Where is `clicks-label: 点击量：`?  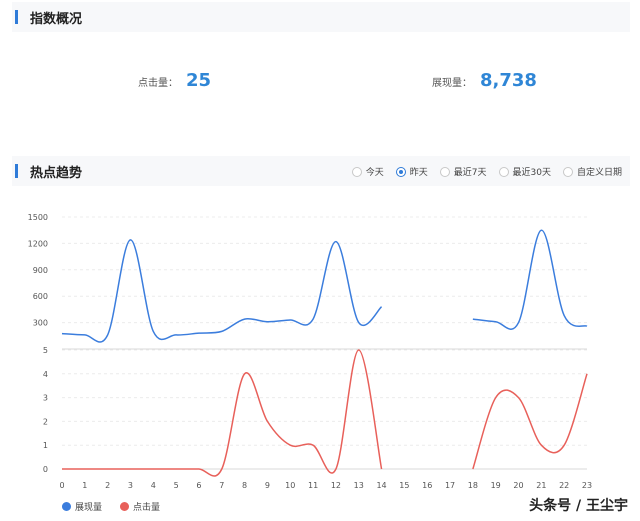 clicks-label: 点击量： is located at coordinates (158, 83).